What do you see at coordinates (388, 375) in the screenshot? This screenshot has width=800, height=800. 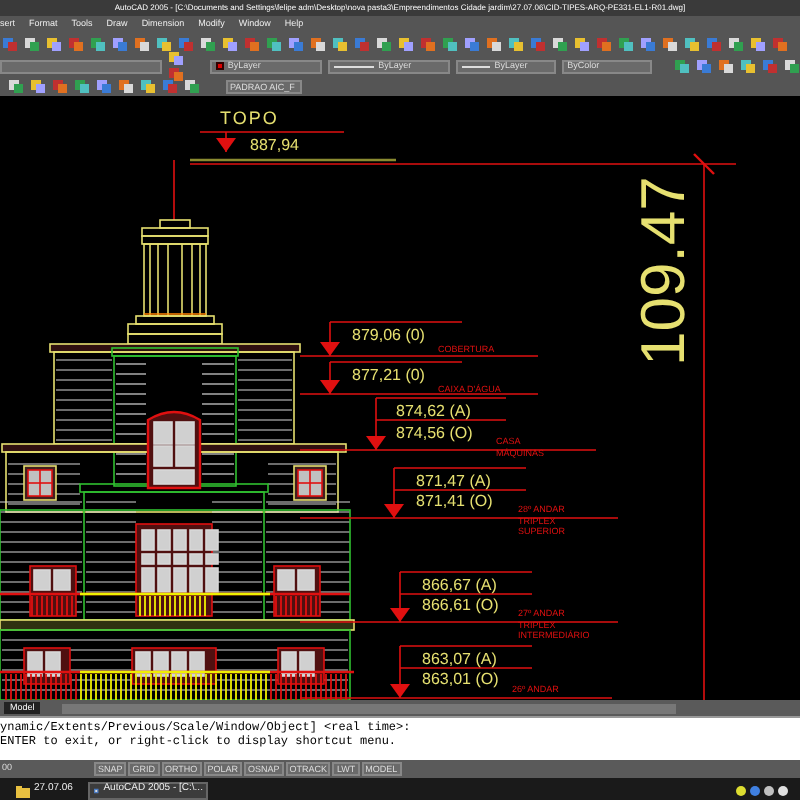 I see `elevation-value: 877,21 (0)` at bounding box center [388, 375].